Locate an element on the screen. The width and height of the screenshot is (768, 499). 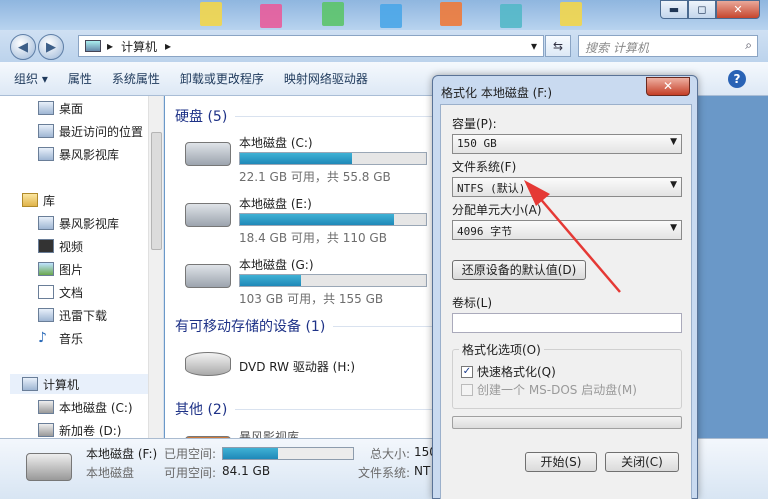
group-heading-hard-drives: 硬盘 (5) is located at coordinates (305, 116).